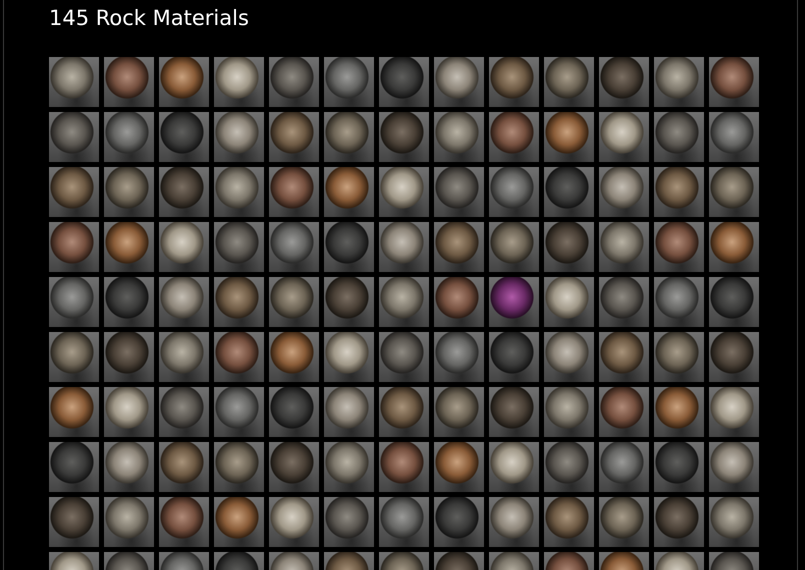 This screenshot has width=805, height=570. What do you see at coordinates (149, 18) in the screenshot?
I see `page-title: 145 Rock Materials` at bounding box center [149, 18].